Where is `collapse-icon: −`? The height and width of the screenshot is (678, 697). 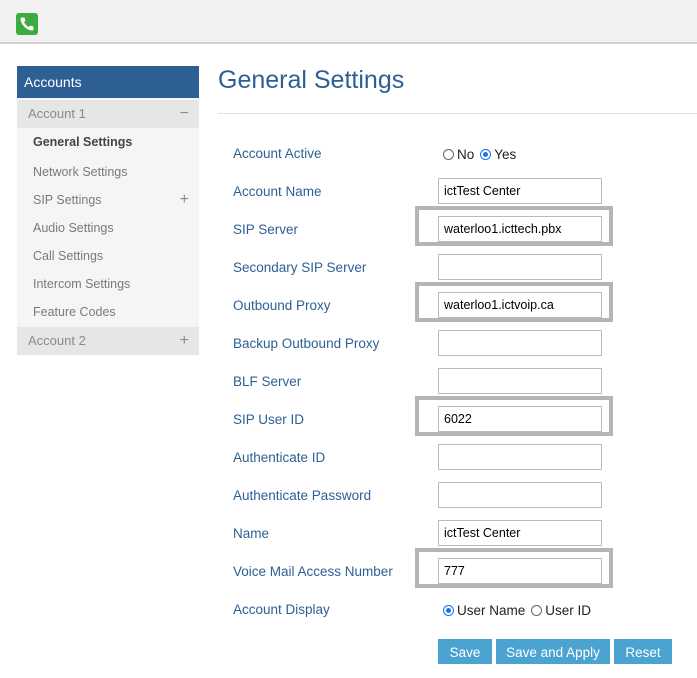 collapse-icon: − is located at coordinates (184, 114).